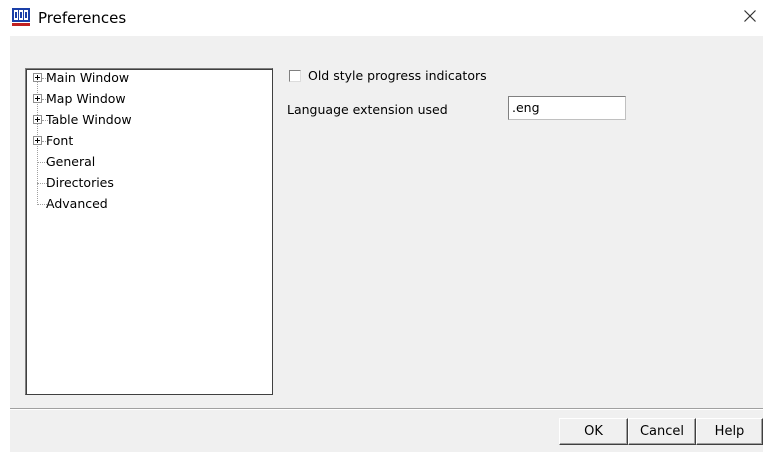 This screenshot has height=452, width=763. Describe the element at coordinates (89, 119) in the screenshot. I see `tree-item-label: Table Window` at that location.